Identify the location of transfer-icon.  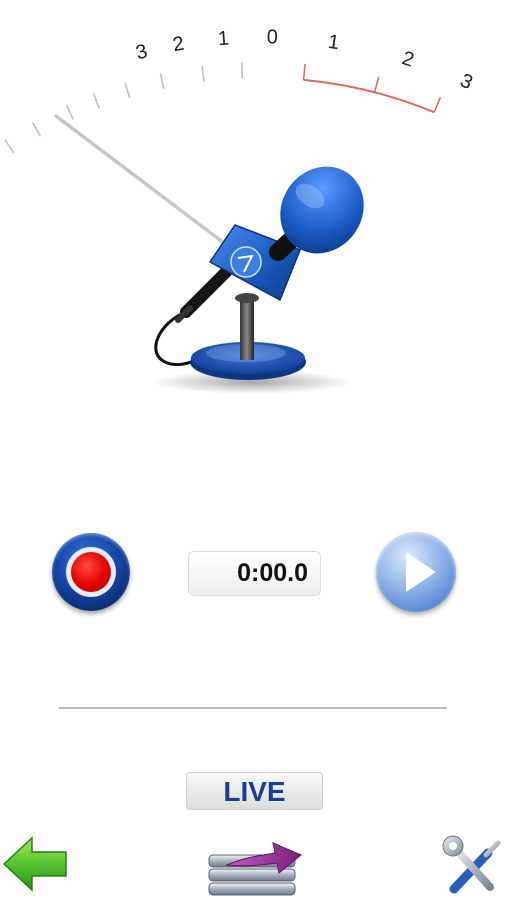
(255, 867).